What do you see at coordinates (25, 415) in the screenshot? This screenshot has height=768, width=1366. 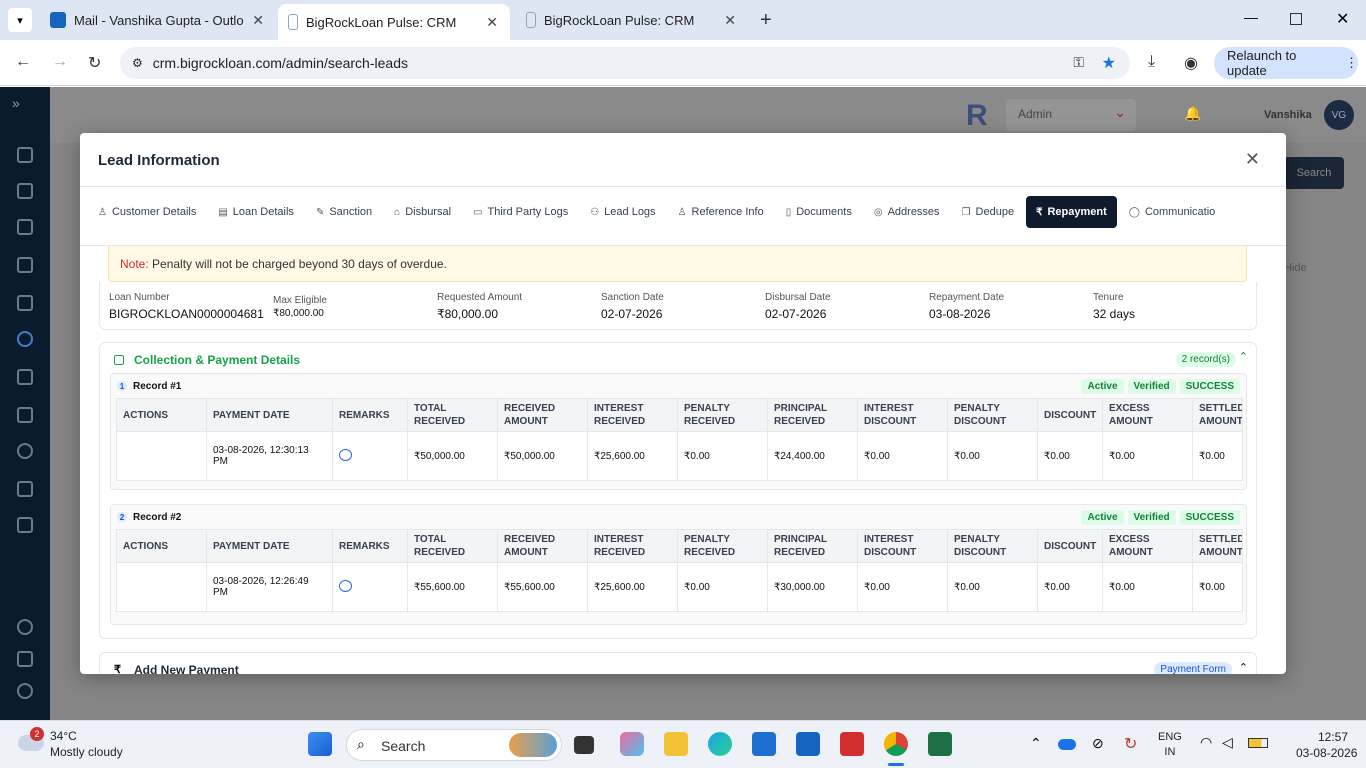 I see `calendar-icon` at bounding box center [25, 415].